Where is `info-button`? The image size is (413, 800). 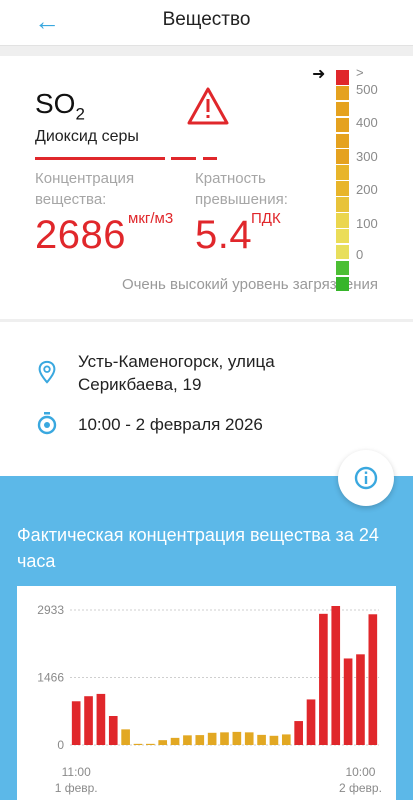 info-button is located at coordinates (366, 478).